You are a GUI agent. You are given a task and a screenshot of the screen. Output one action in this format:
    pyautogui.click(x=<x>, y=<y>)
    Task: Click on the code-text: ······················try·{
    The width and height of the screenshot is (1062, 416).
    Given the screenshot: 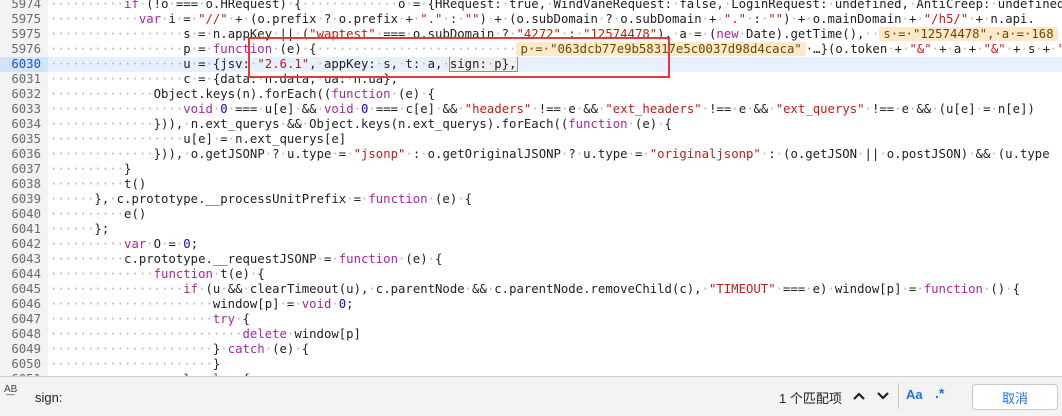 What is the action you would take?
    pyautogui.click(x=150, y=319)
    